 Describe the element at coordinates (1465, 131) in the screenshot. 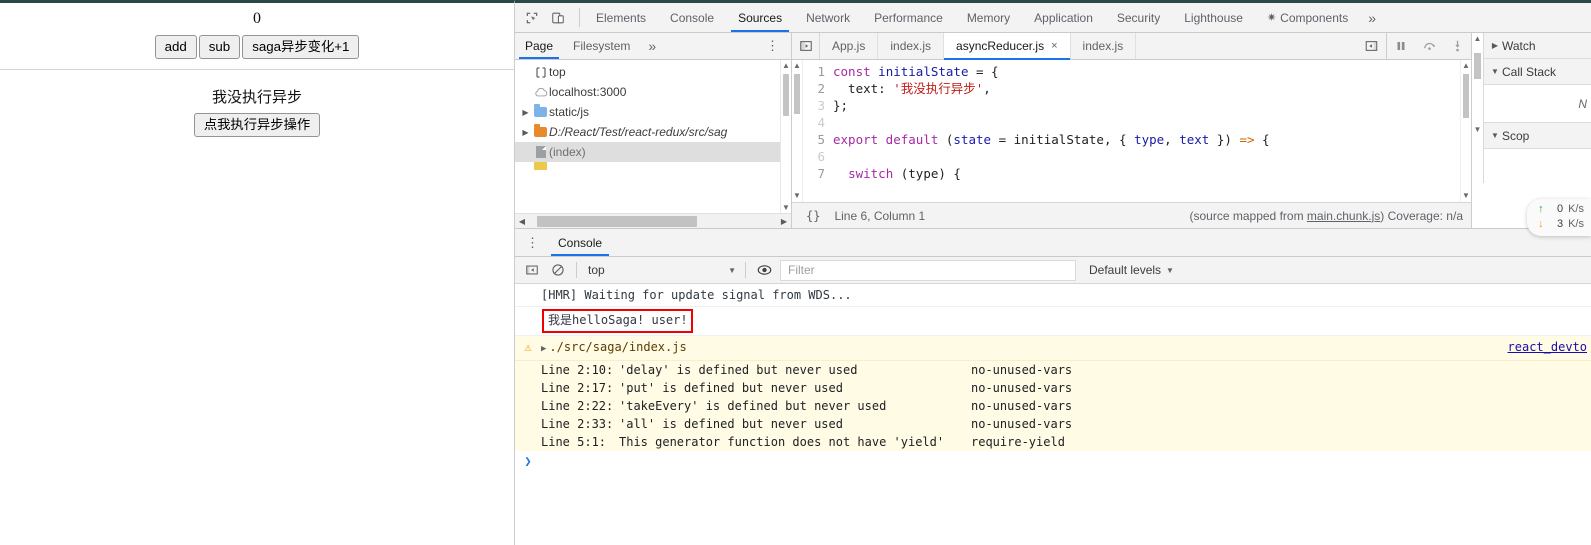

I see `editor-vertical-scrollbar: ▲ ▼` at that location.